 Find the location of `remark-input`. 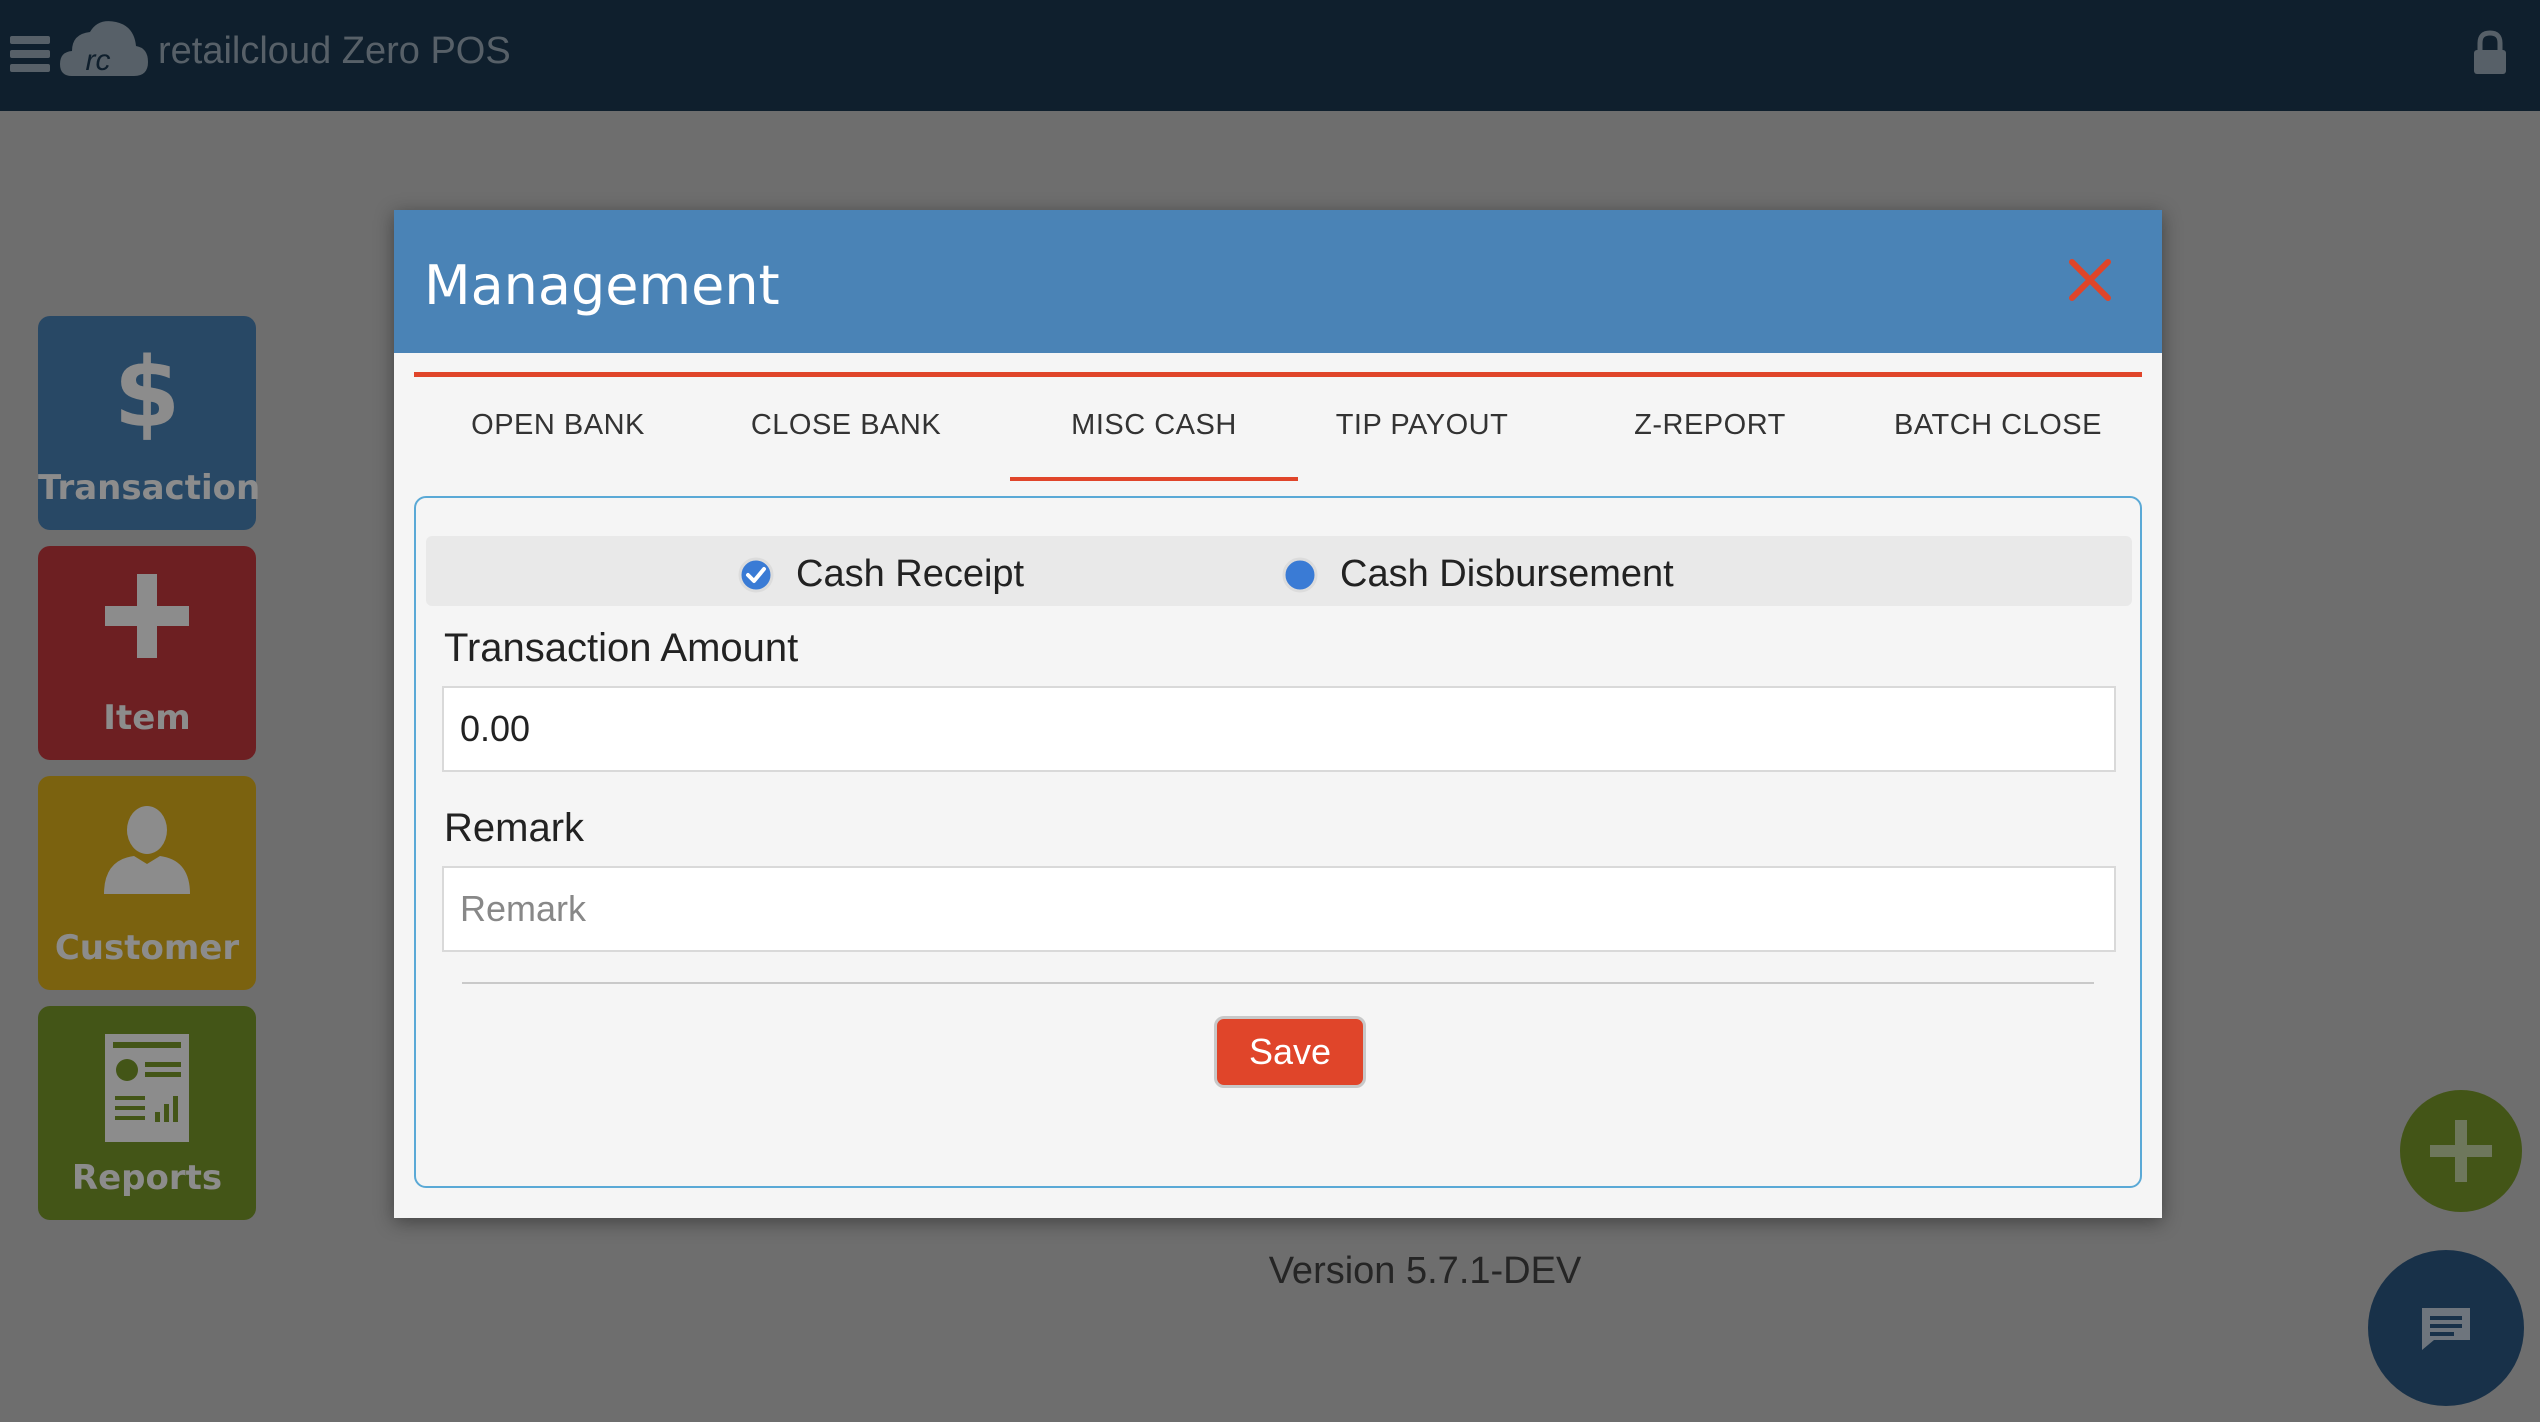

remark-input is located at coordinates (1279, 909).